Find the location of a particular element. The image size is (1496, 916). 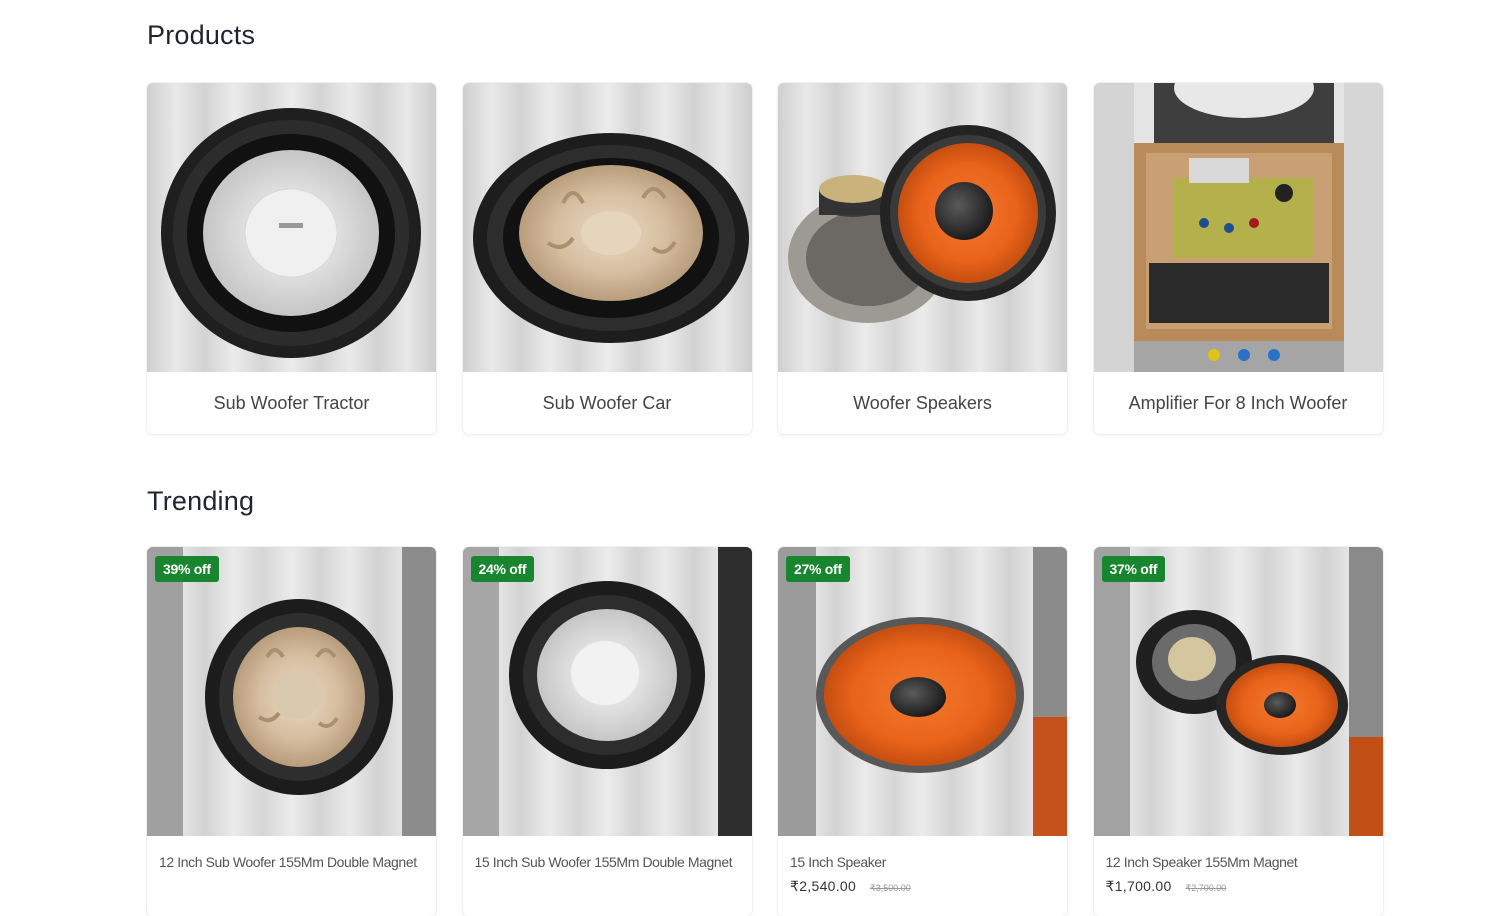

discount-badge: 27% off is located at coordinates (818, 569).